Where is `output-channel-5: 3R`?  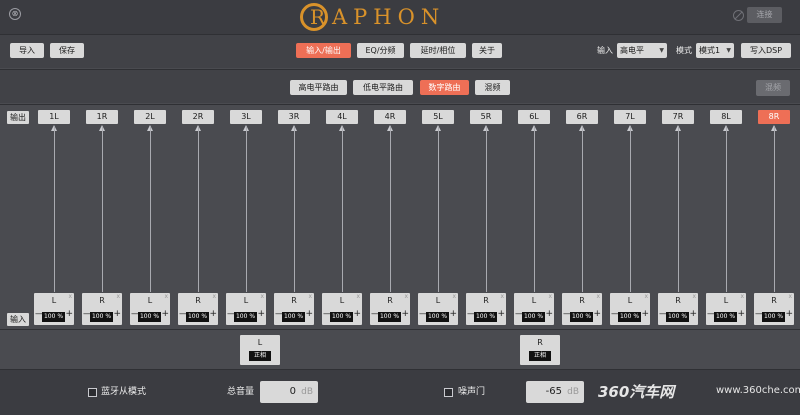
output-channel-5: 3R is located at coordinates (294, 117).